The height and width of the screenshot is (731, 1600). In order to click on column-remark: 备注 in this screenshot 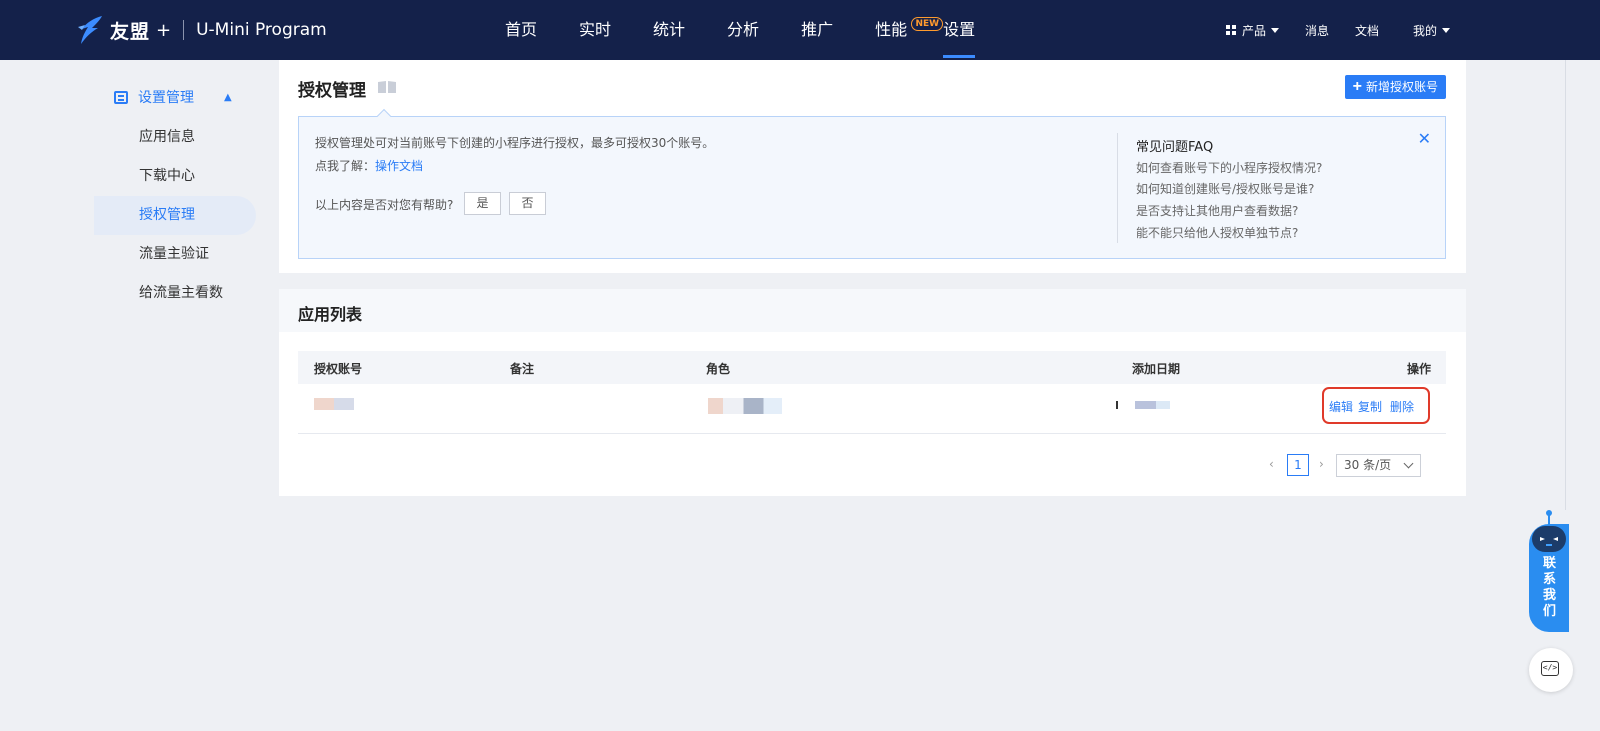, I will do `click(522, 369)`.